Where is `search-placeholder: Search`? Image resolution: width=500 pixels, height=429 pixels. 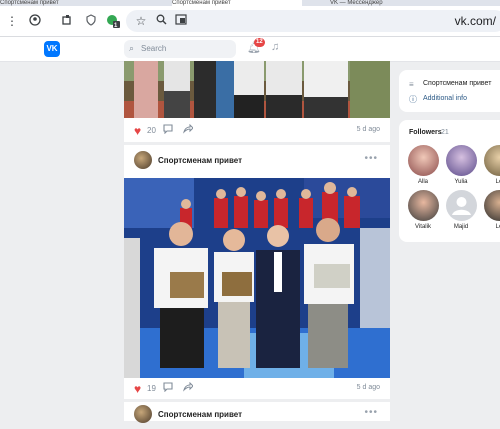
search-placeholder: Search is located at coordinates (153, 48).